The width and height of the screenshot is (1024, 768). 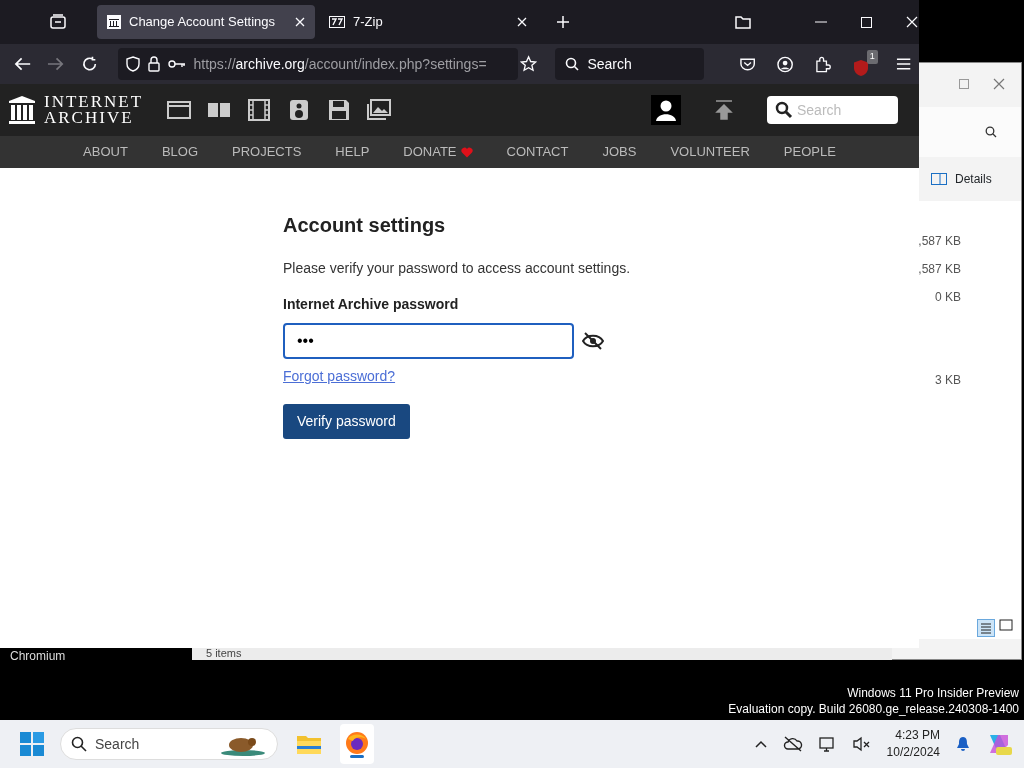 I want to click on pocket-icon, so click(x=748, y=64).